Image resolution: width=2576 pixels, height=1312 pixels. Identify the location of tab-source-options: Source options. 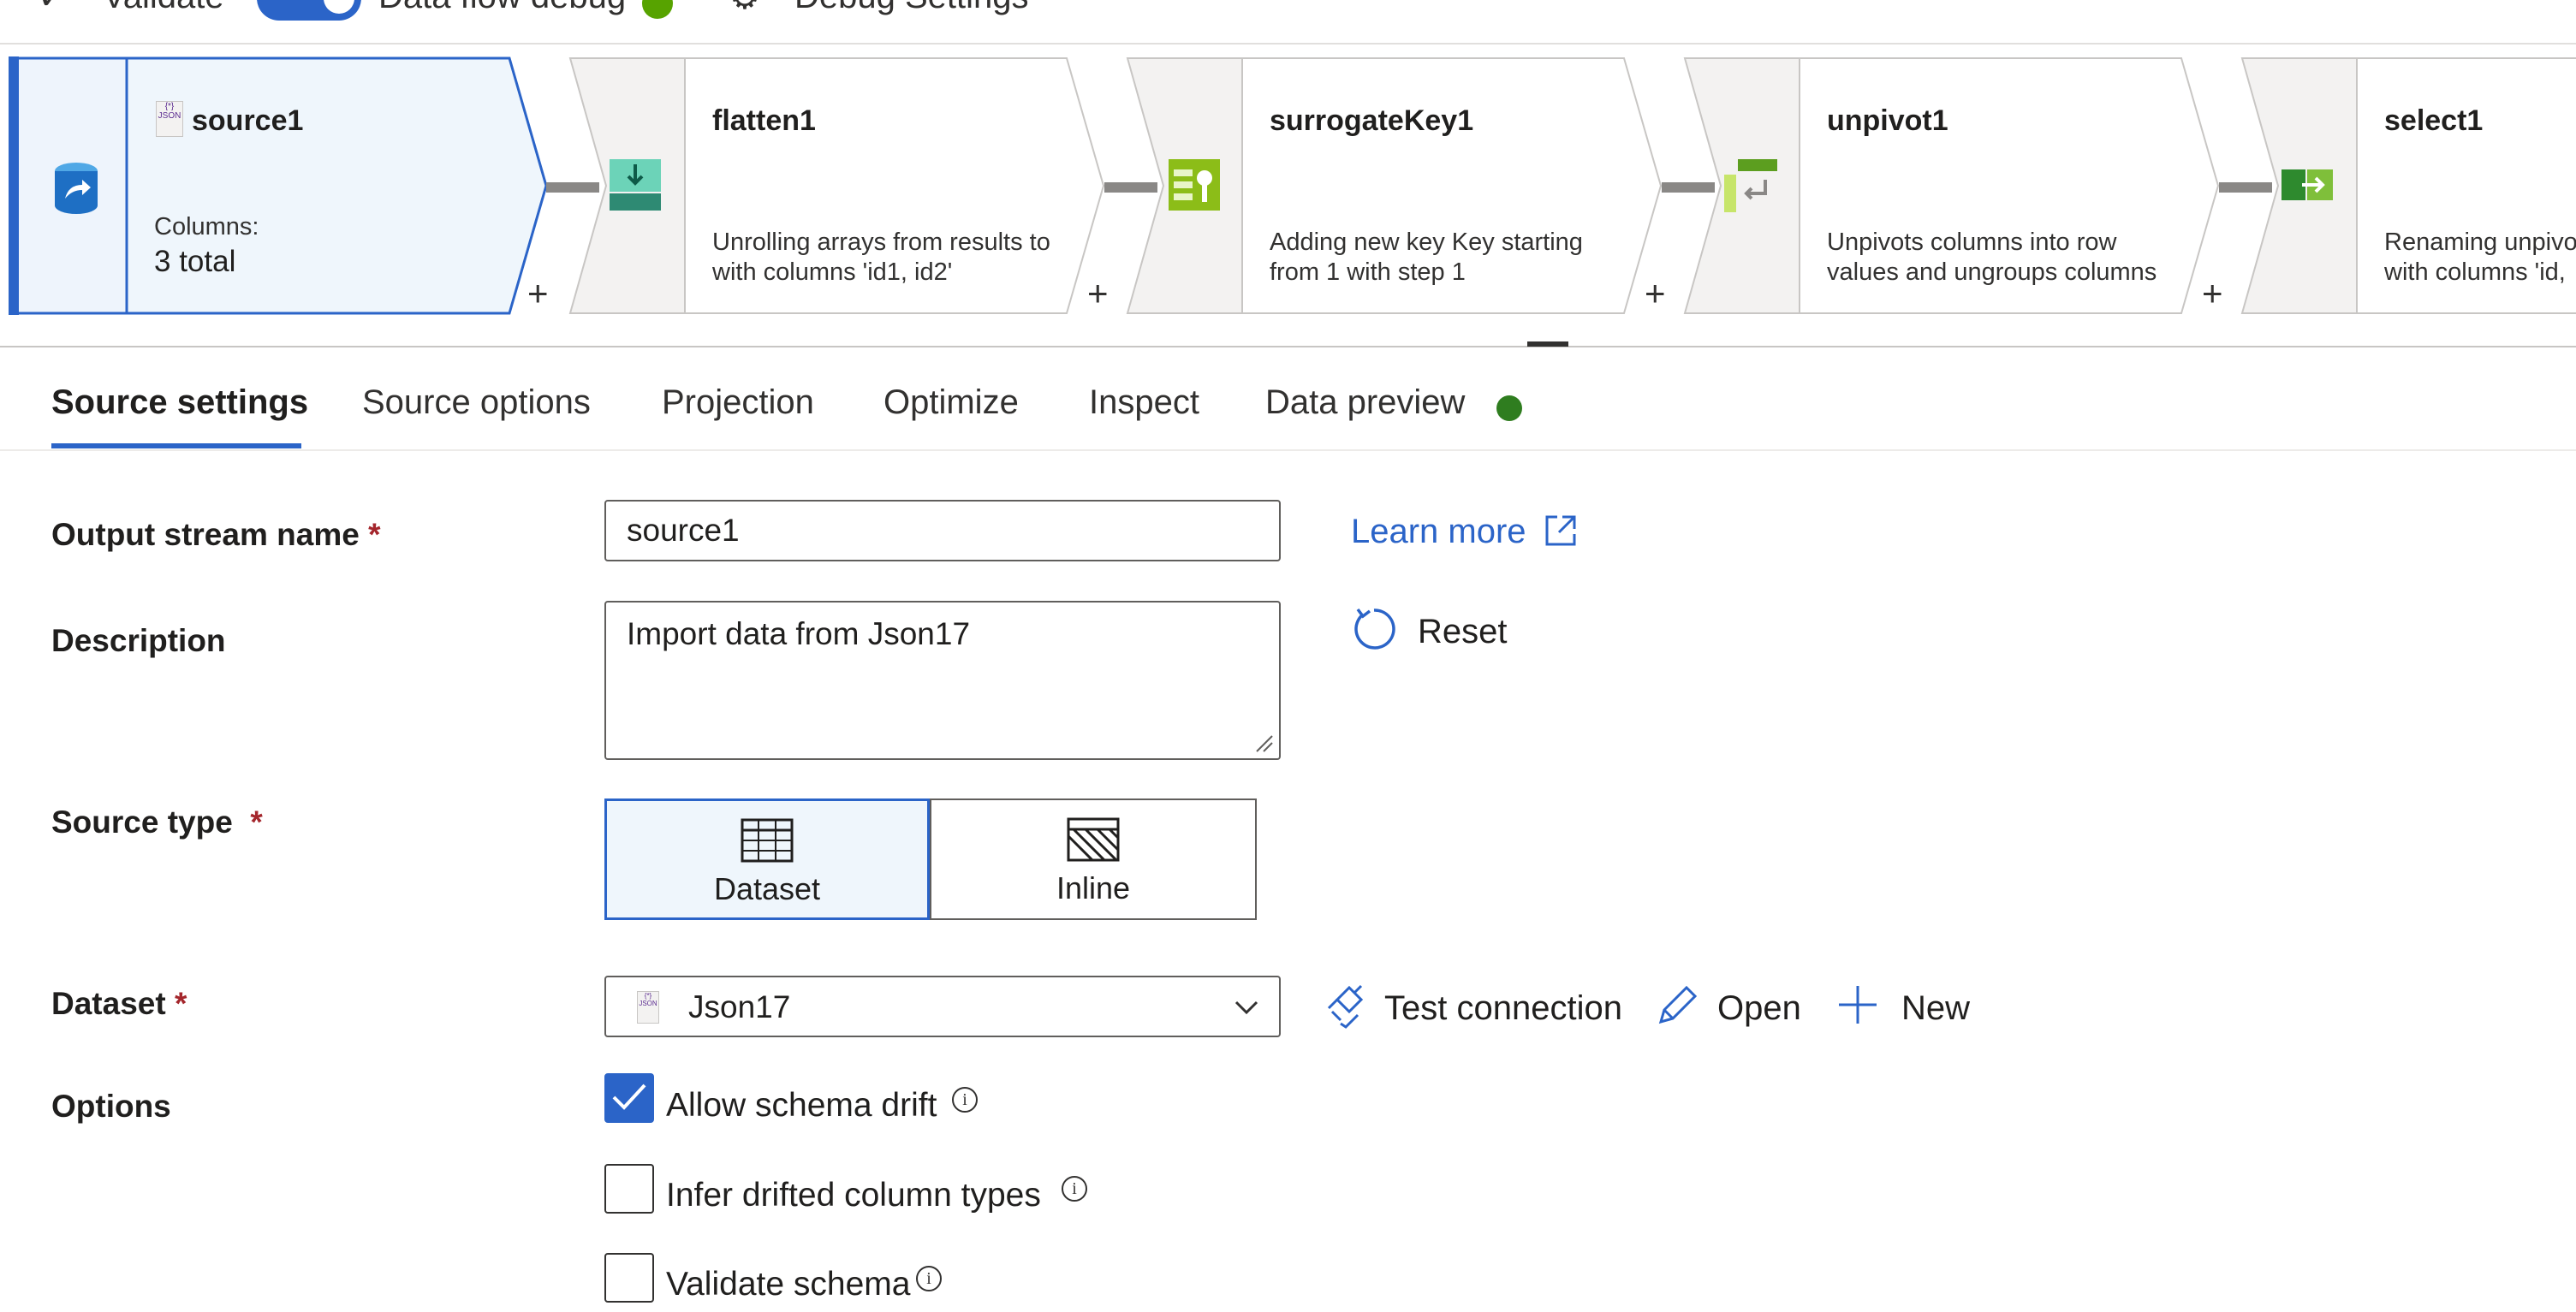
(477, 402).